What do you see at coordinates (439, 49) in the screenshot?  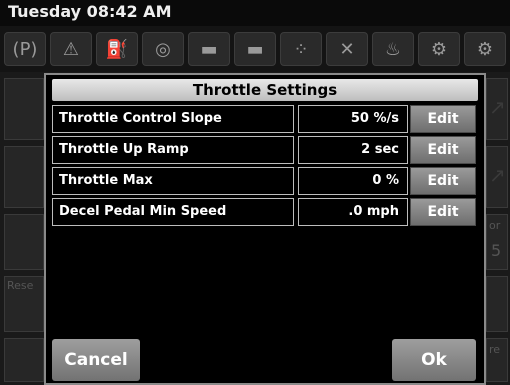 I see `engine-icon: ⚙` at bounding box center [439, 49].